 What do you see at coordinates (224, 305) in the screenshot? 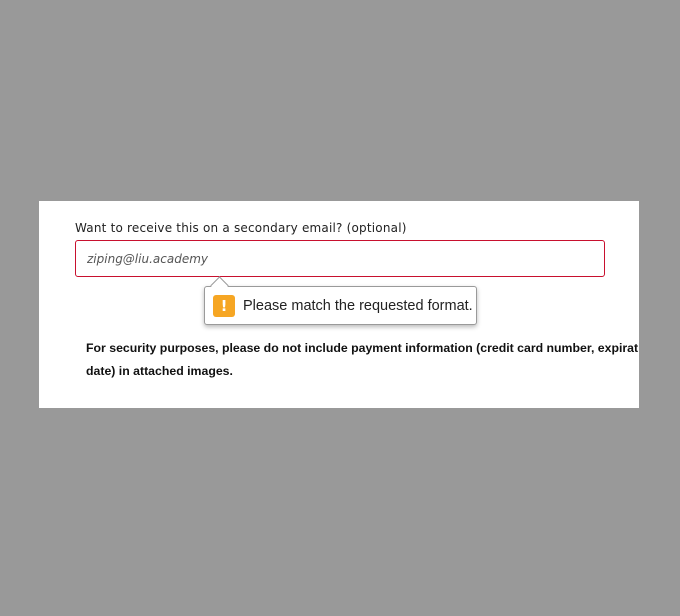
I see `warning-icon: !` at bounding box center [224, 305].